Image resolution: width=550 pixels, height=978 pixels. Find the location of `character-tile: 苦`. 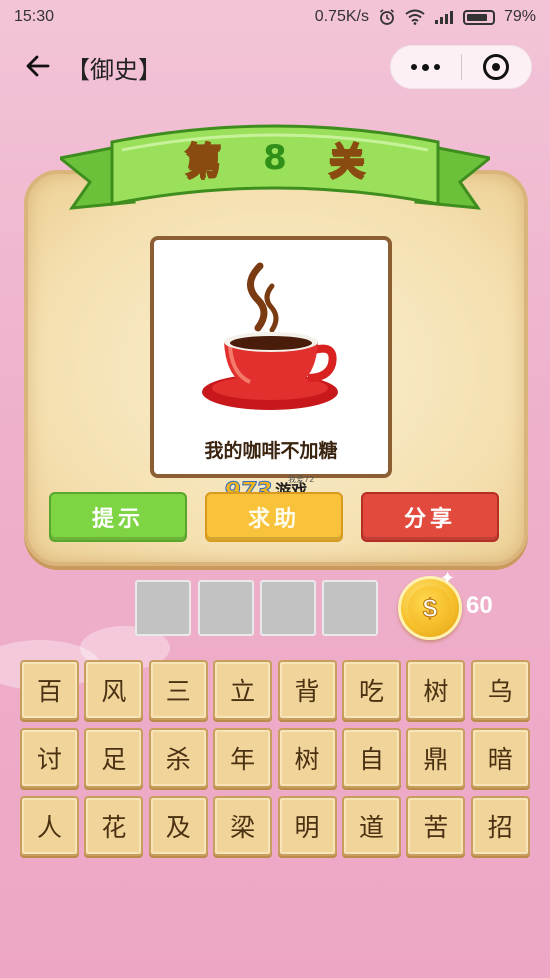

character-tile: 苦 is located at coordinates (436, 826).